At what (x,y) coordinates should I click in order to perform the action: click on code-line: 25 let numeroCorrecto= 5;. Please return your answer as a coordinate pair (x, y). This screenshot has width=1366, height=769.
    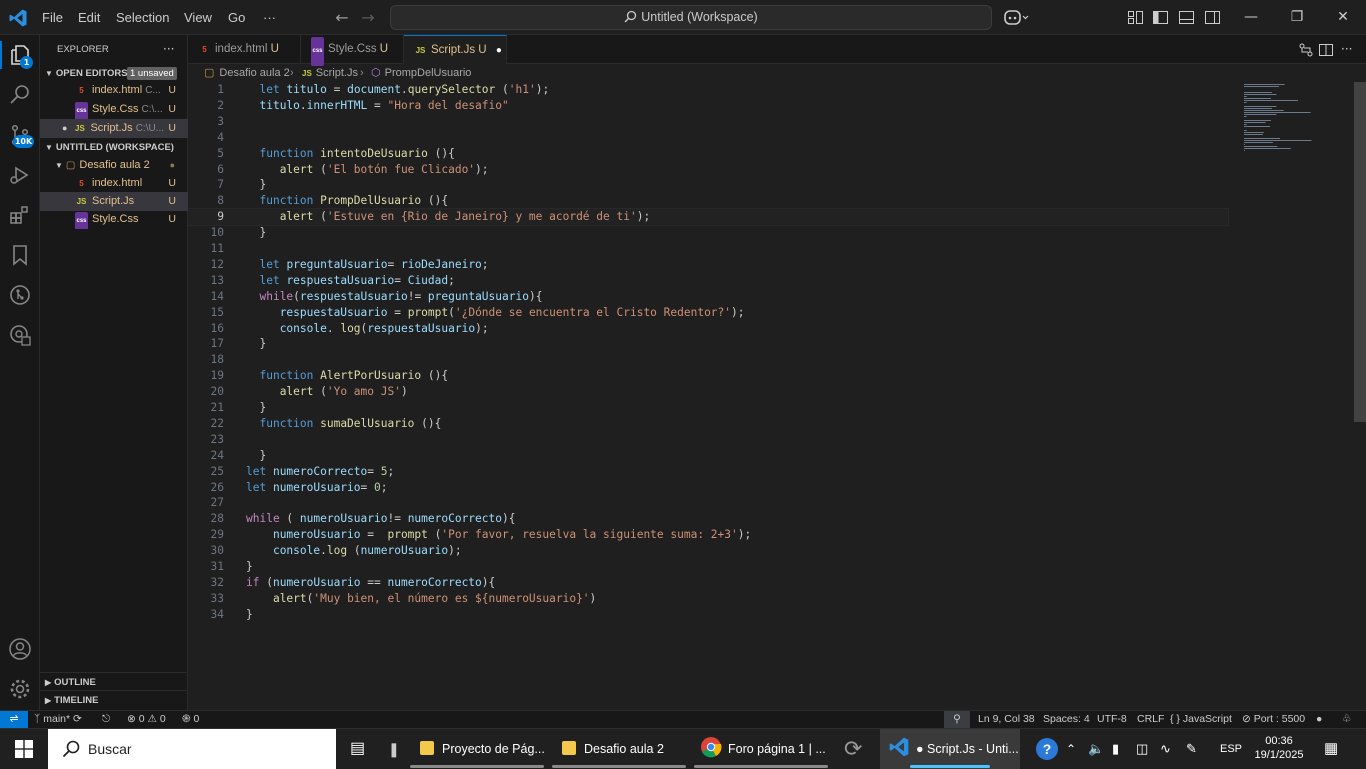
    Looking at the image, I should click on (708, 472).